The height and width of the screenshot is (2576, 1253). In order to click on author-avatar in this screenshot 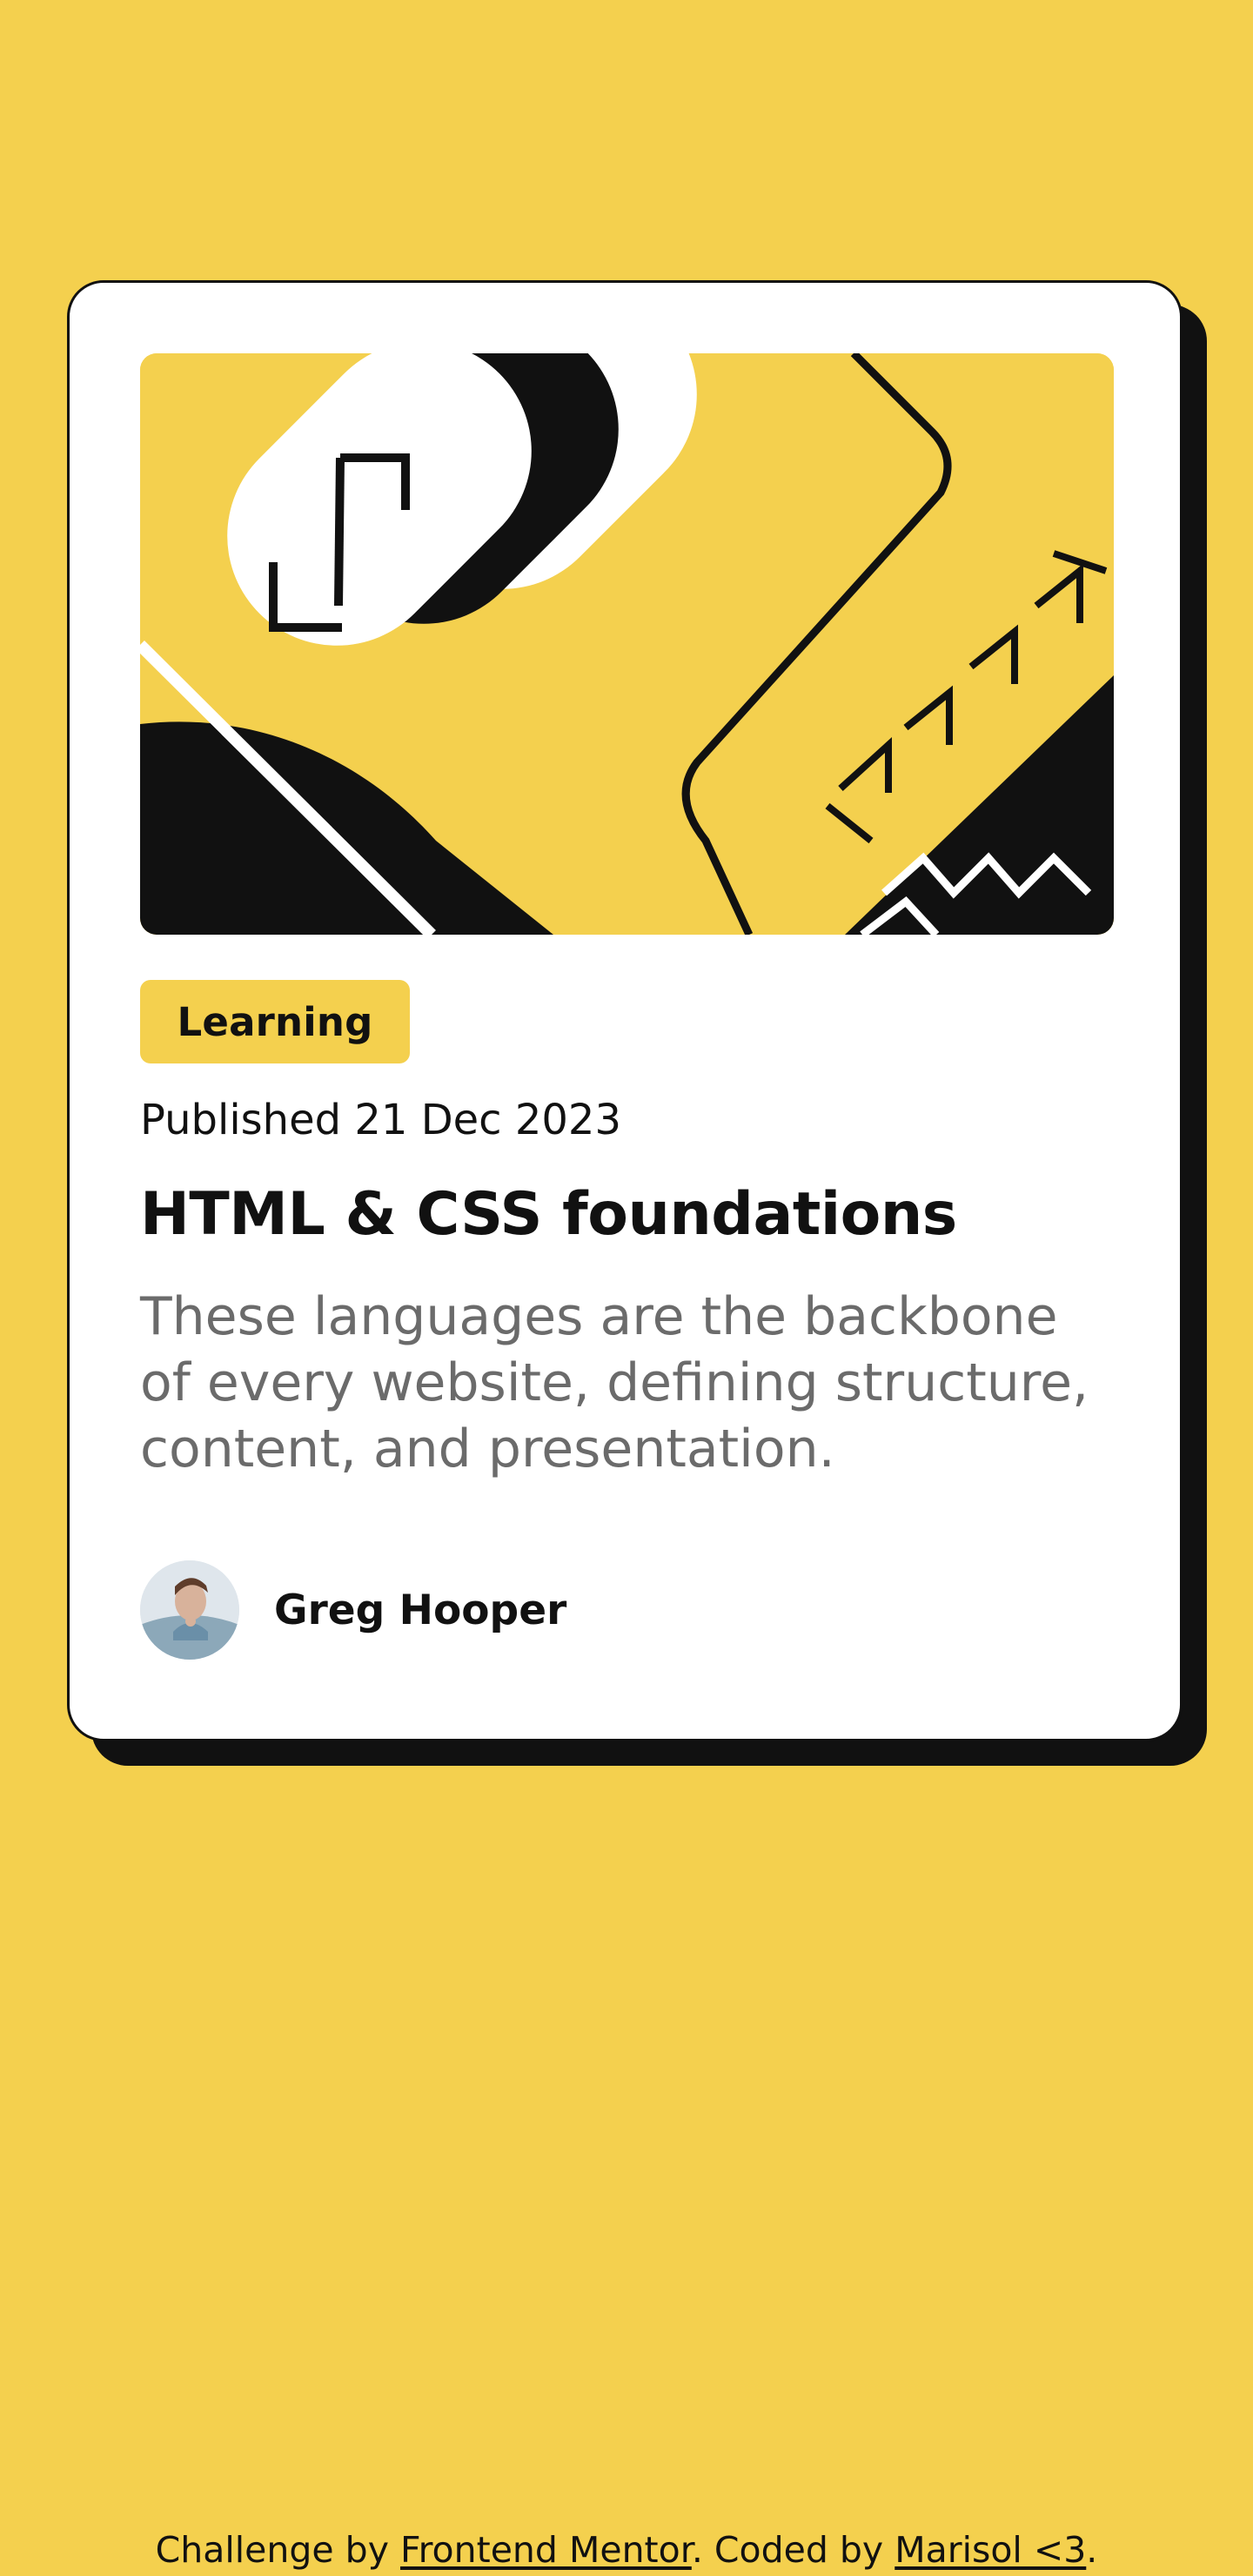, I will do `click(189, 1610)`.